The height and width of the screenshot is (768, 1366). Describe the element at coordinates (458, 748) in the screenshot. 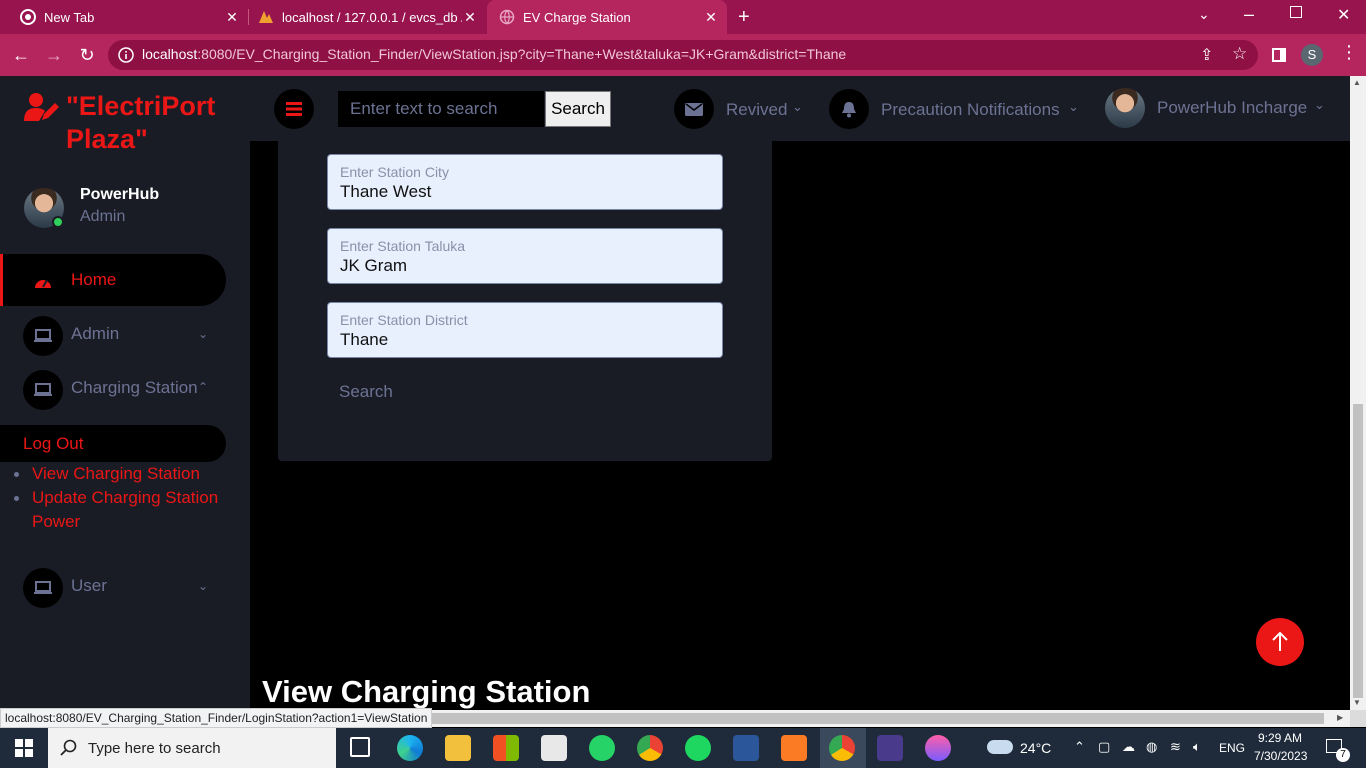

I see `file-explorer-icon` at that location.